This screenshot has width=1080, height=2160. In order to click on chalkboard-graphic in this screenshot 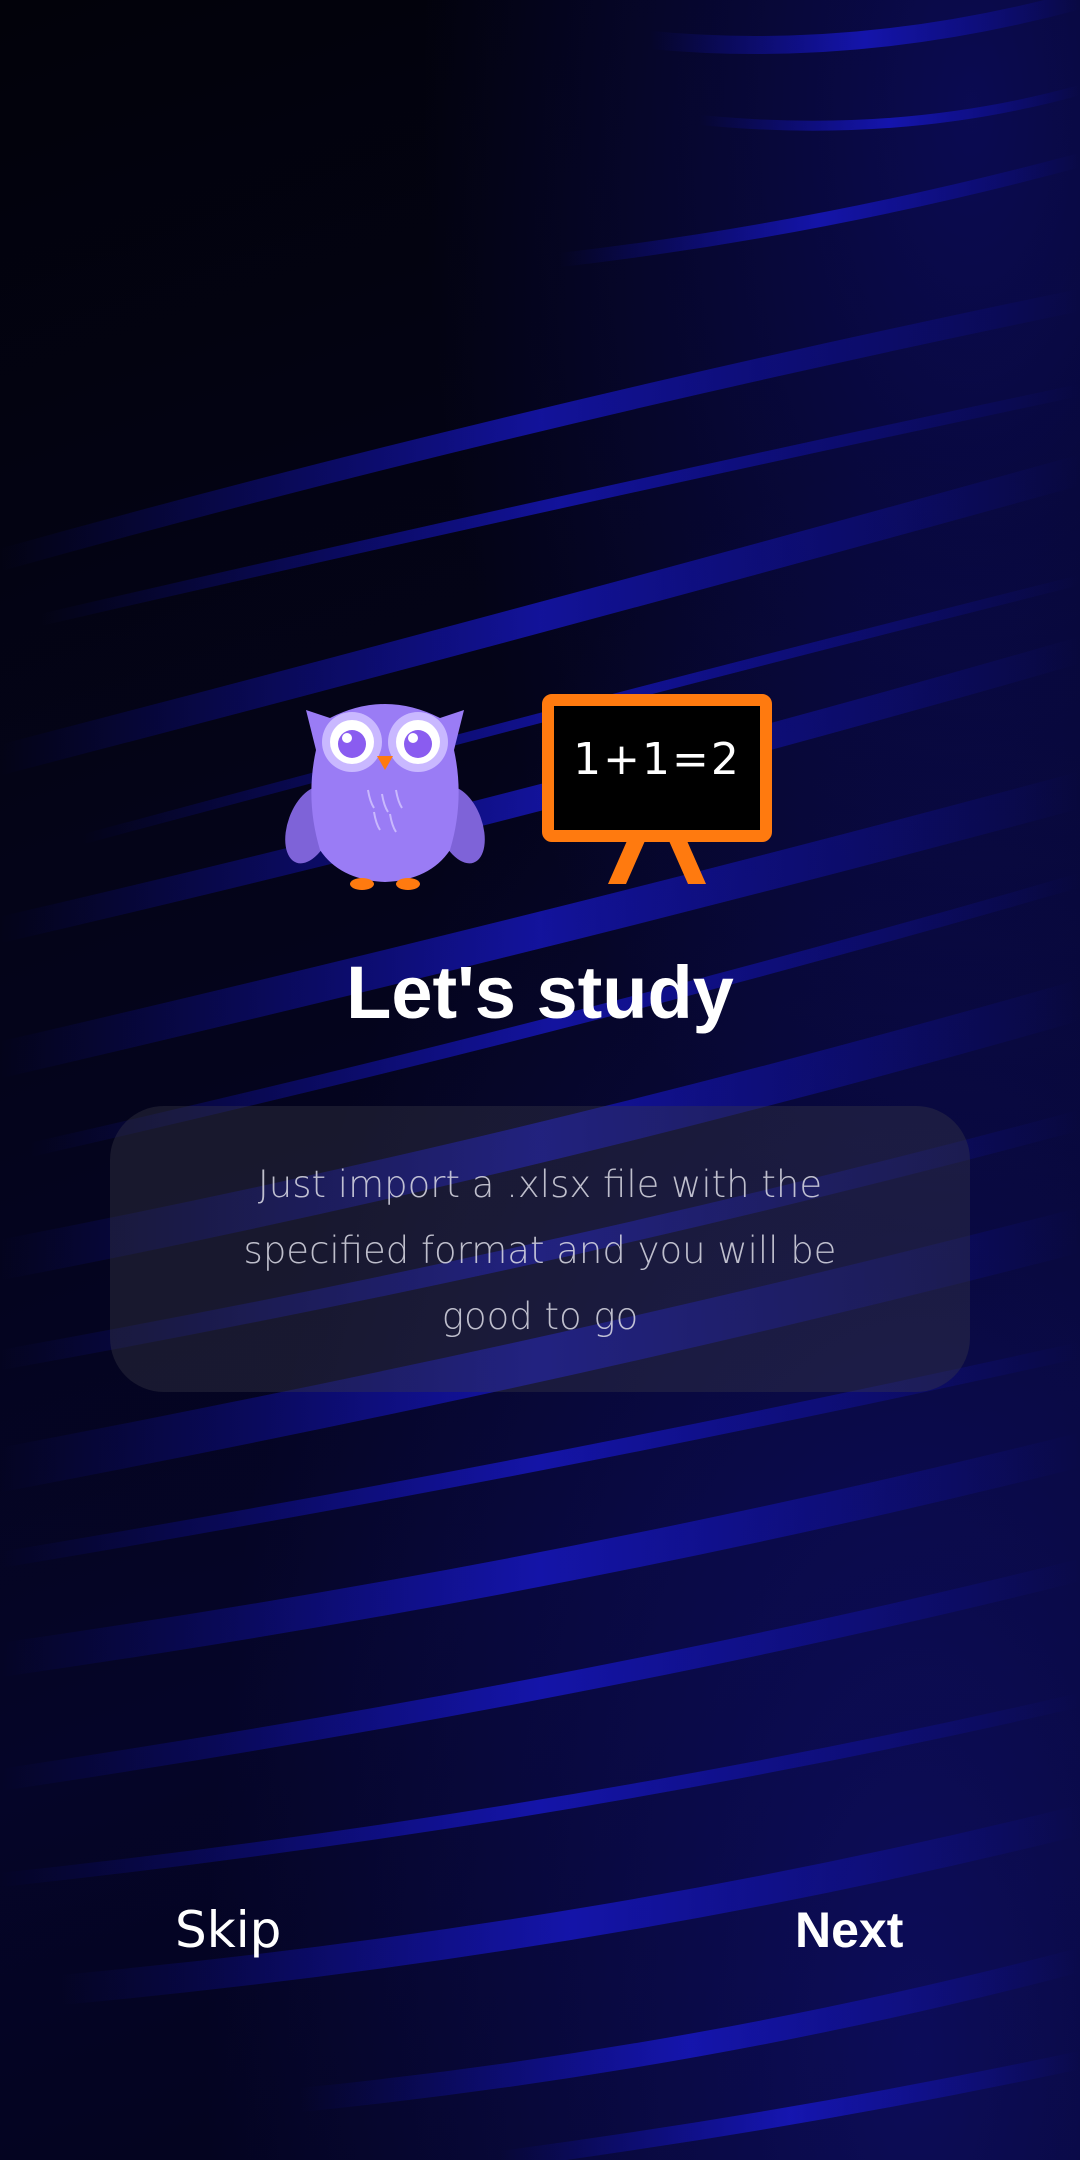, I will do `click(657, 789)`.